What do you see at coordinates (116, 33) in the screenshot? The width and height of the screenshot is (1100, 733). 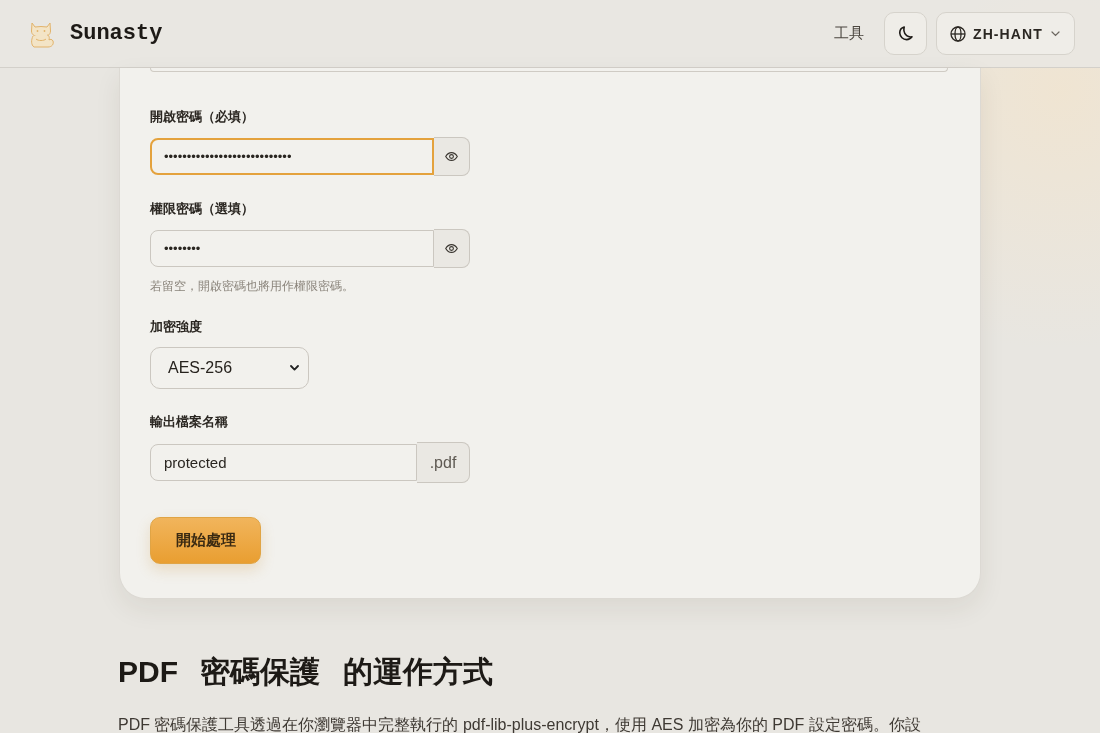 I see `brand-name: Sunasty` at bounding box center [116, 33].